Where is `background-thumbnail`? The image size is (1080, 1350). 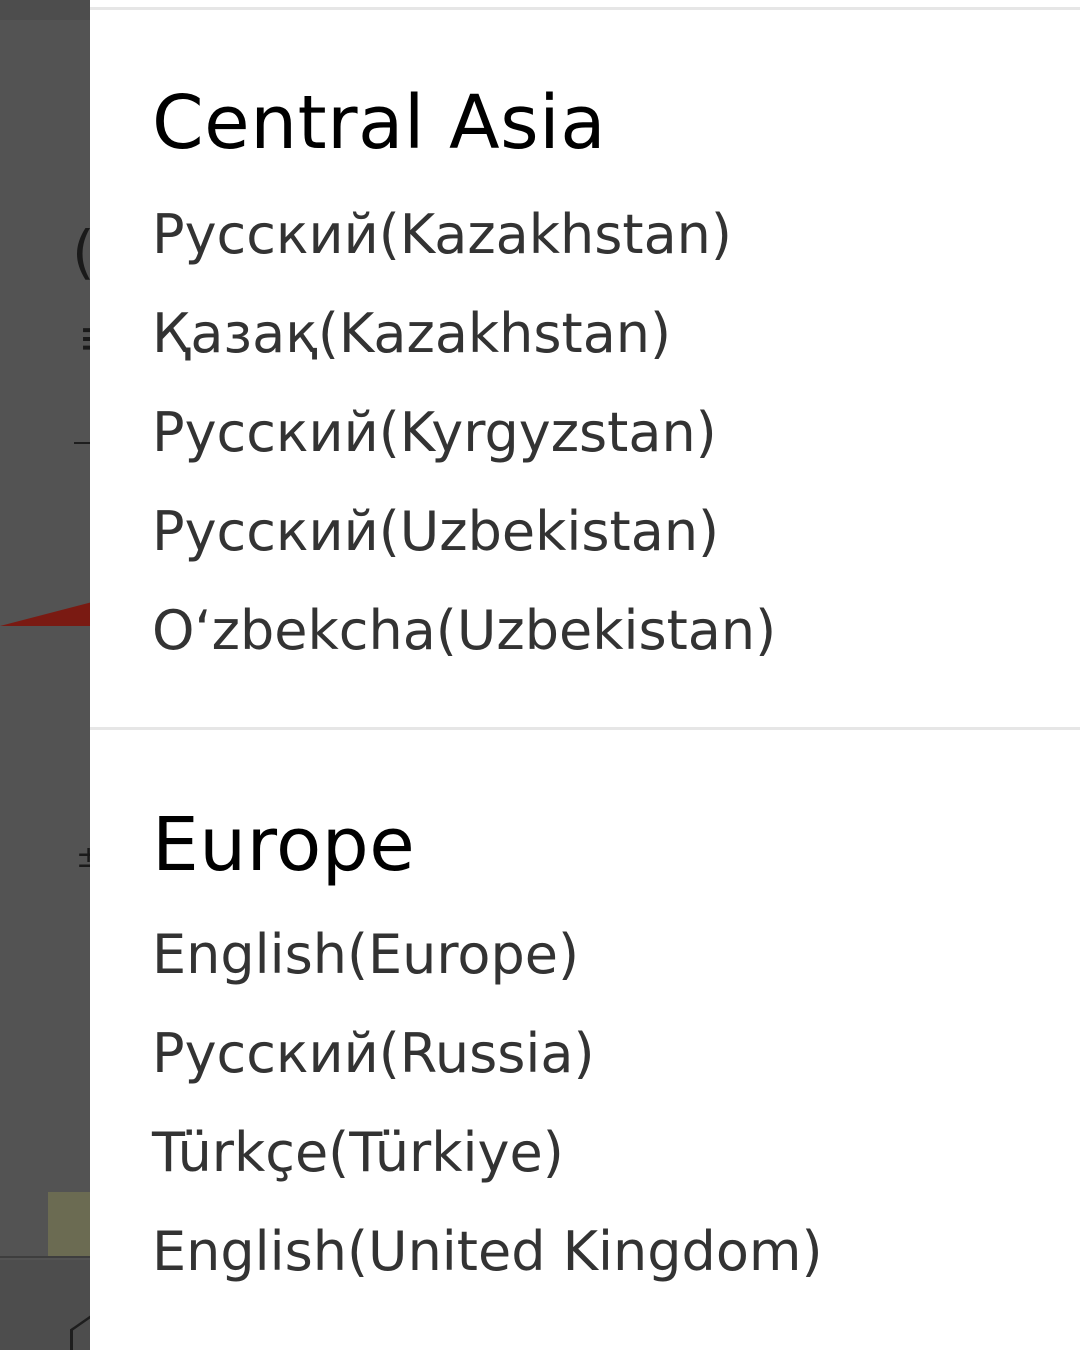 background-thumbnail is located at coordinates (69, 1224).